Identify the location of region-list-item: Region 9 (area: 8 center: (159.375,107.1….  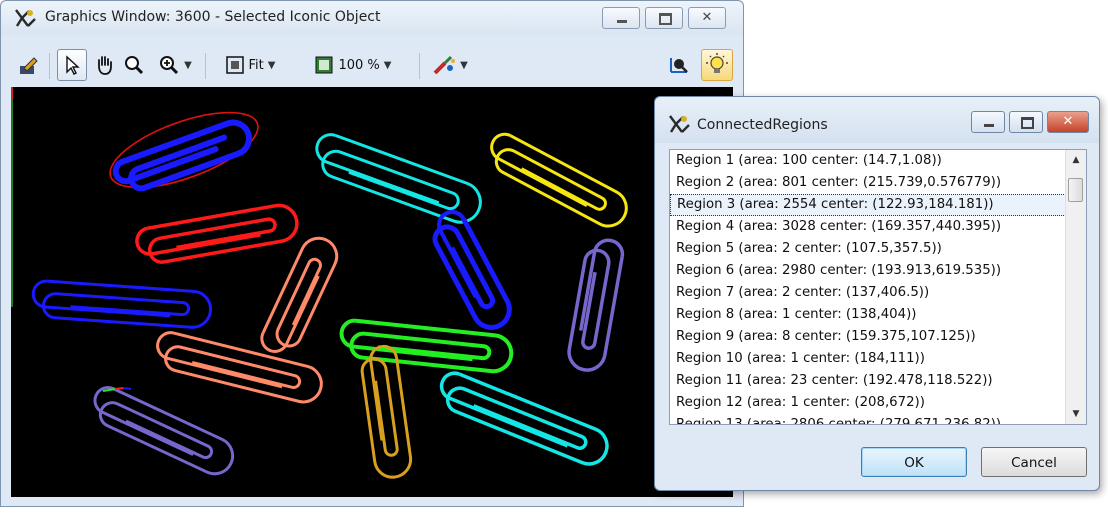
(868, 337).